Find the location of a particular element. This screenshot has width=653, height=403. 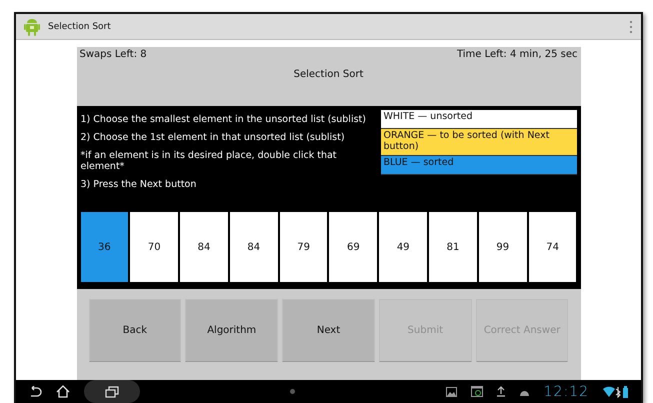

legend-item: ORANGE — to be sorted (with Next button) is located at coordinates (478, 142).